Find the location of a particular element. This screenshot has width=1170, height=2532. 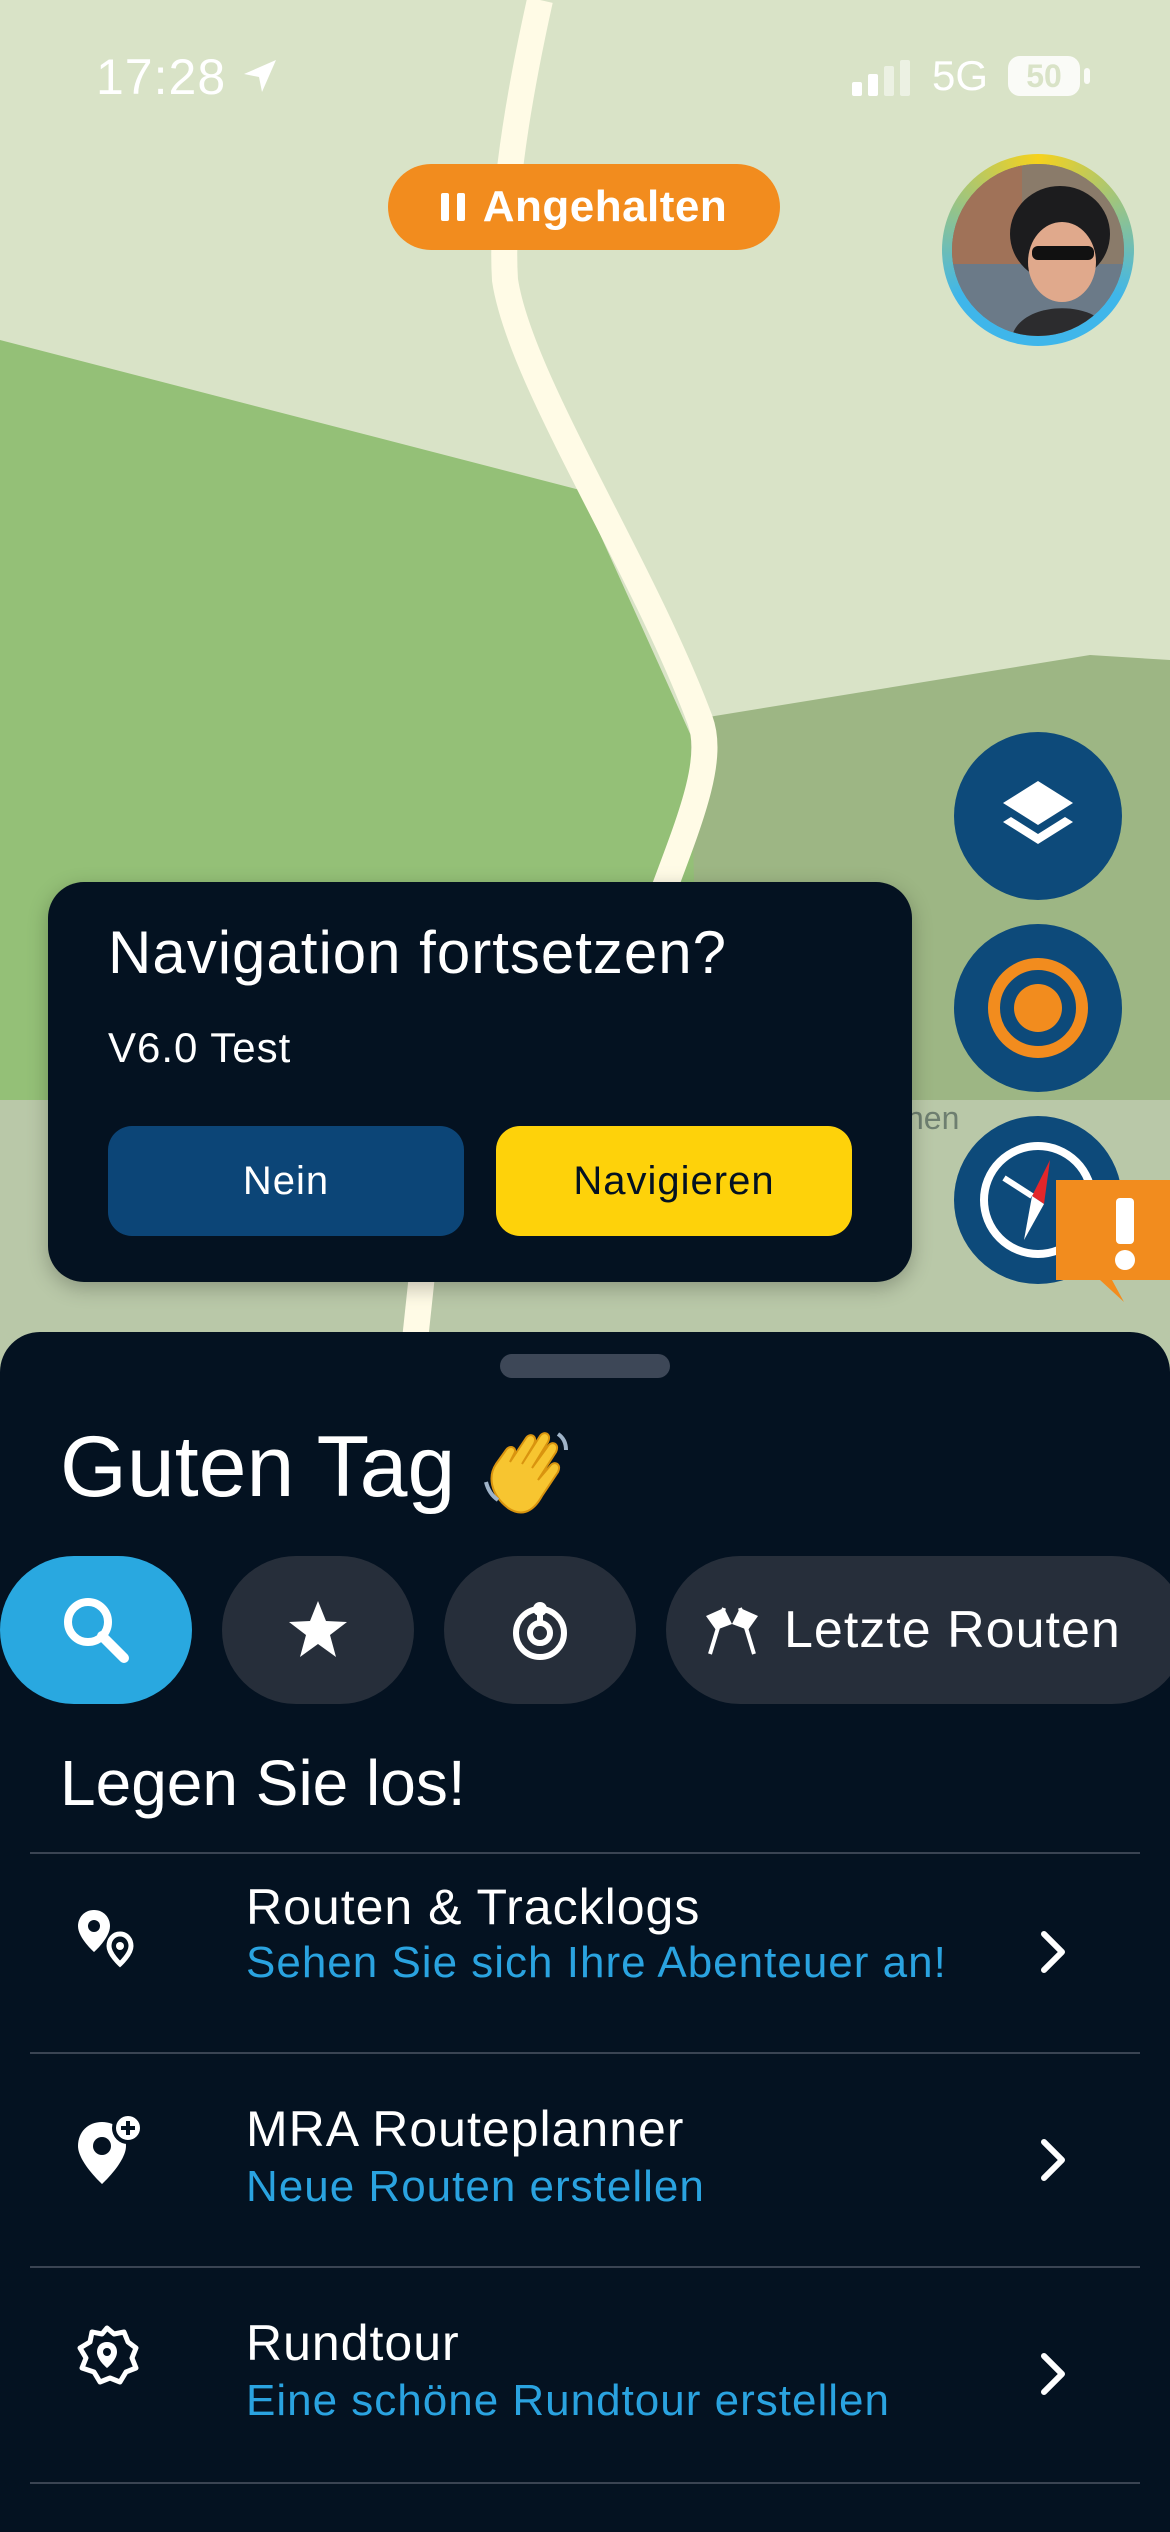

target-icon is located at coordinates (1038, 1008).